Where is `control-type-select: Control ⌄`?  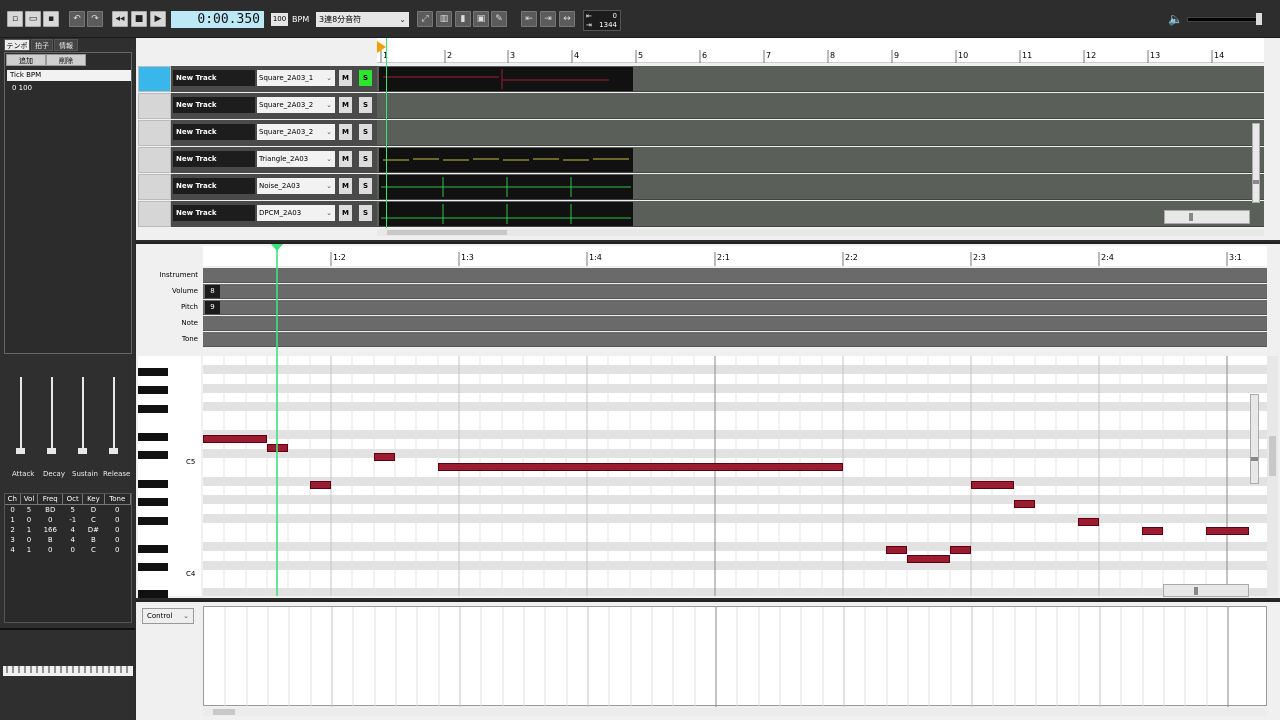 control-type-select: Control ⌄ is located at coordinates (168, 616).